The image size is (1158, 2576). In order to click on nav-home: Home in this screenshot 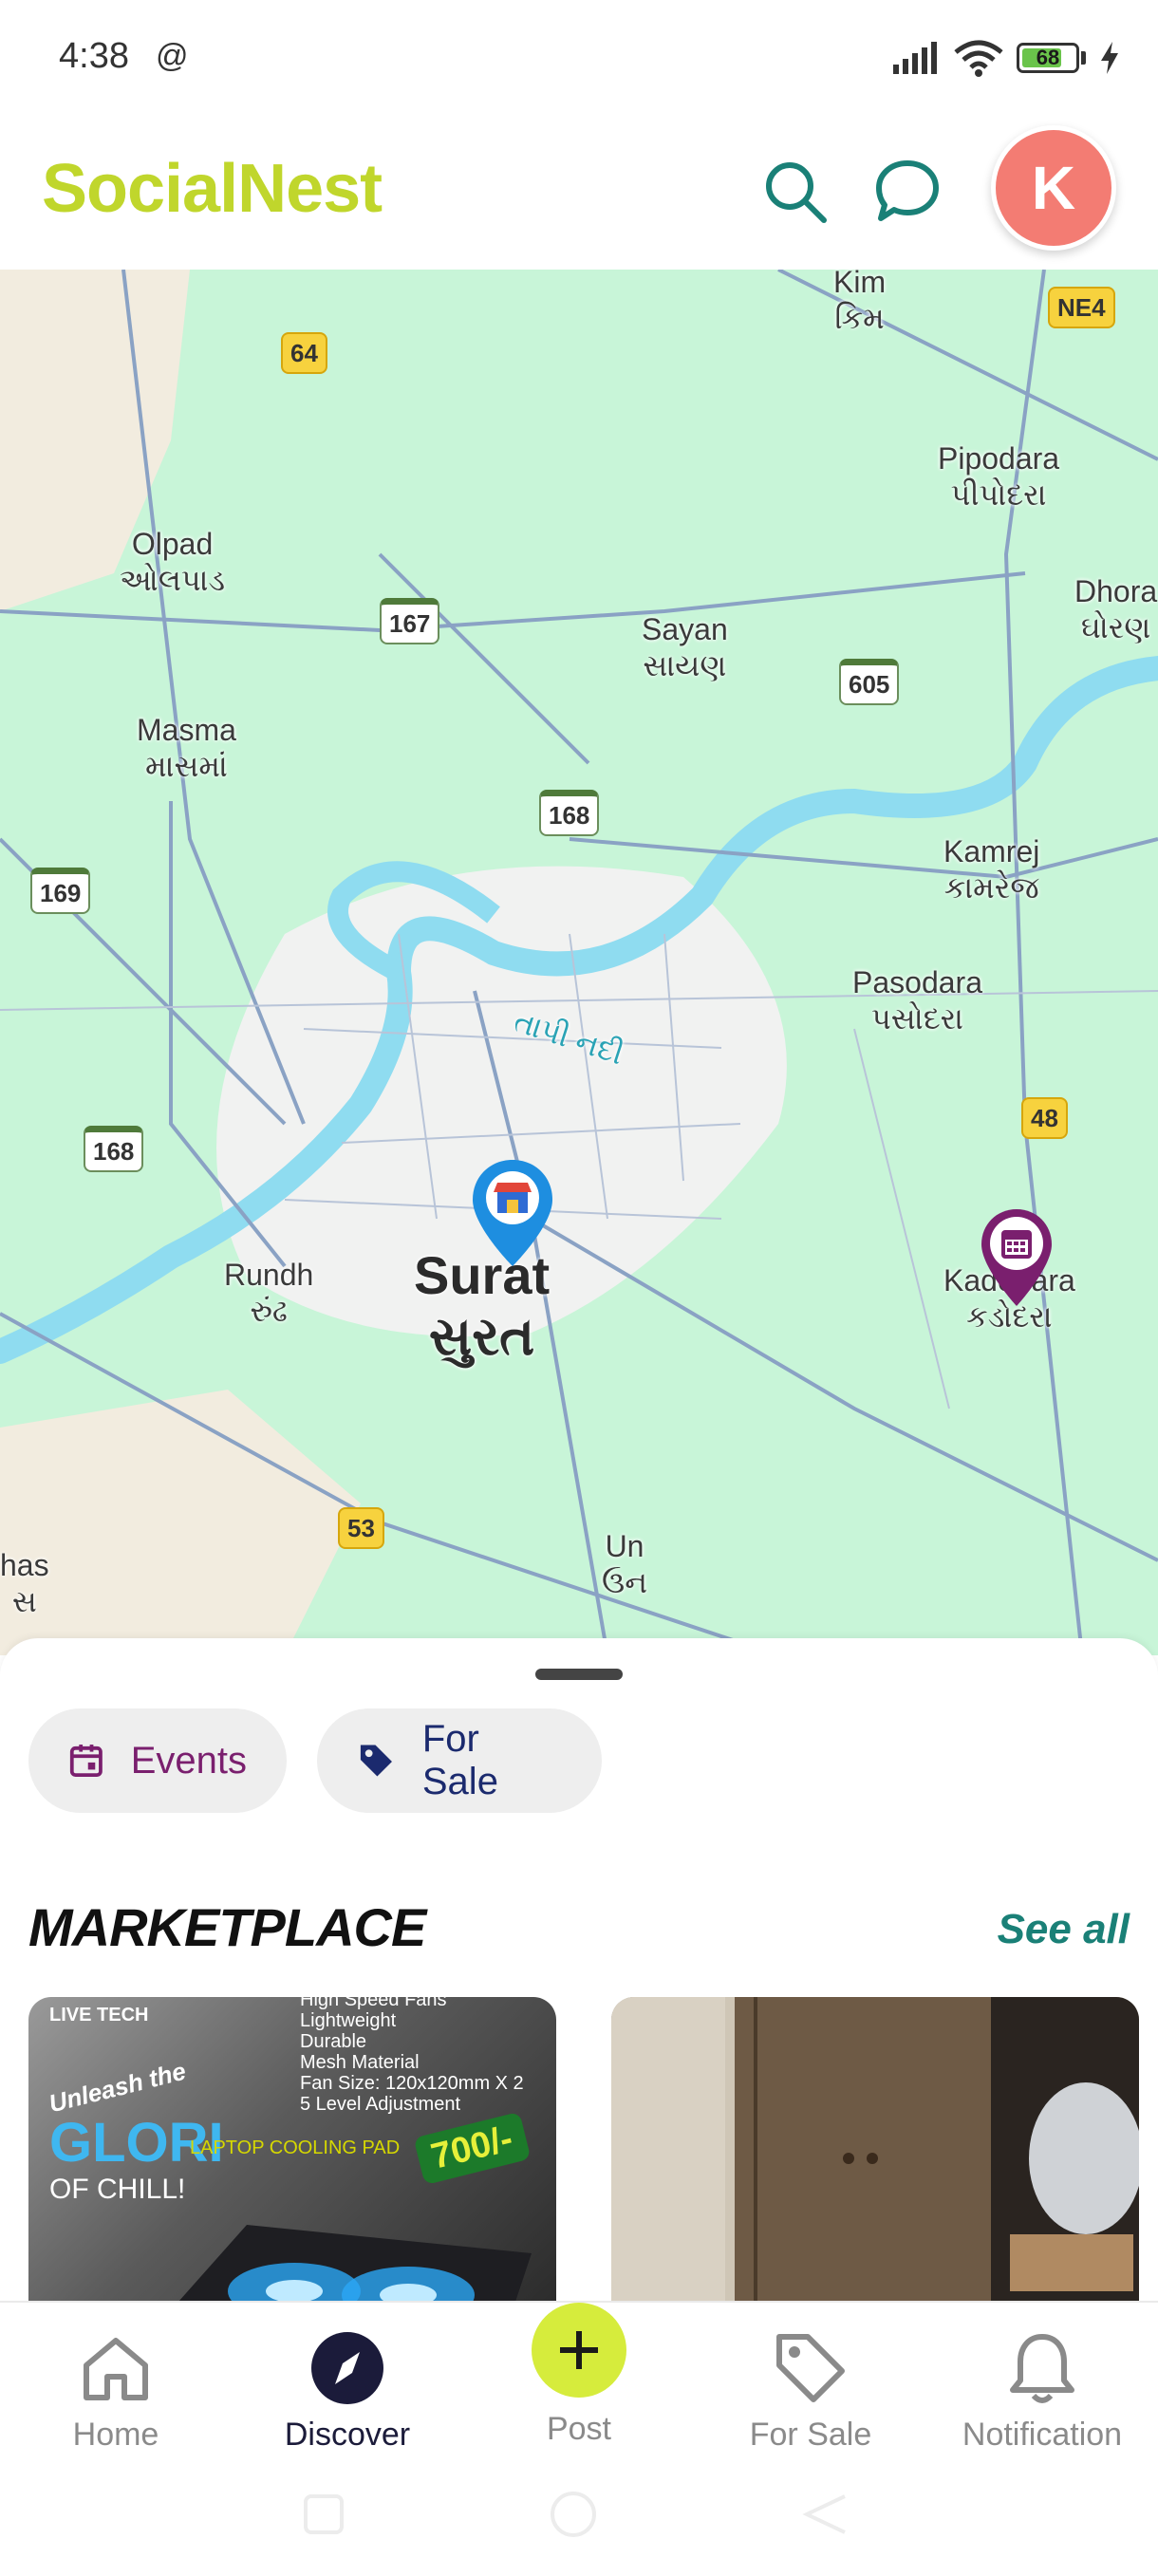, I will do `click(115, 2390)`.